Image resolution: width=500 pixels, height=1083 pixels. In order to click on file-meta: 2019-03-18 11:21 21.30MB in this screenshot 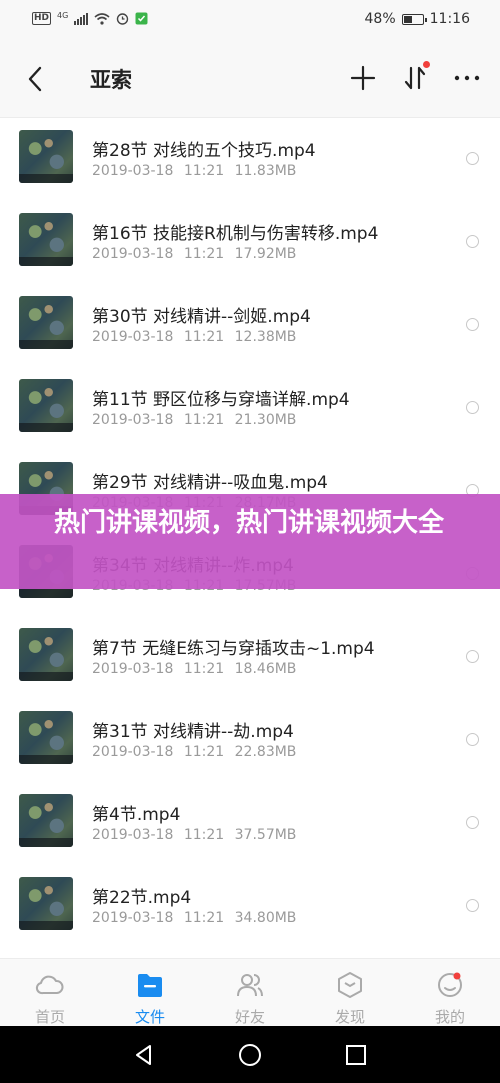, I will do `click(194, 420)`.